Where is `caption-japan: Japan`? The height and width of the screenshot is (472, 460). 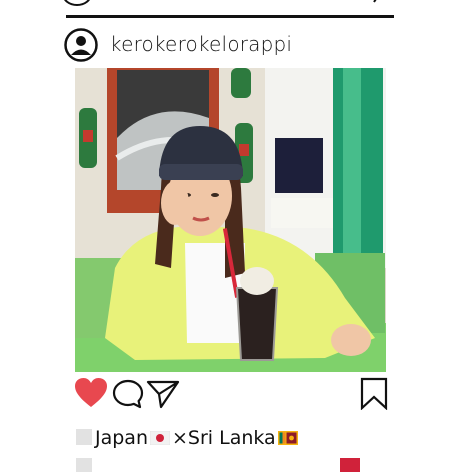
caption-japan: Japan is located at coordinates (121, 438).